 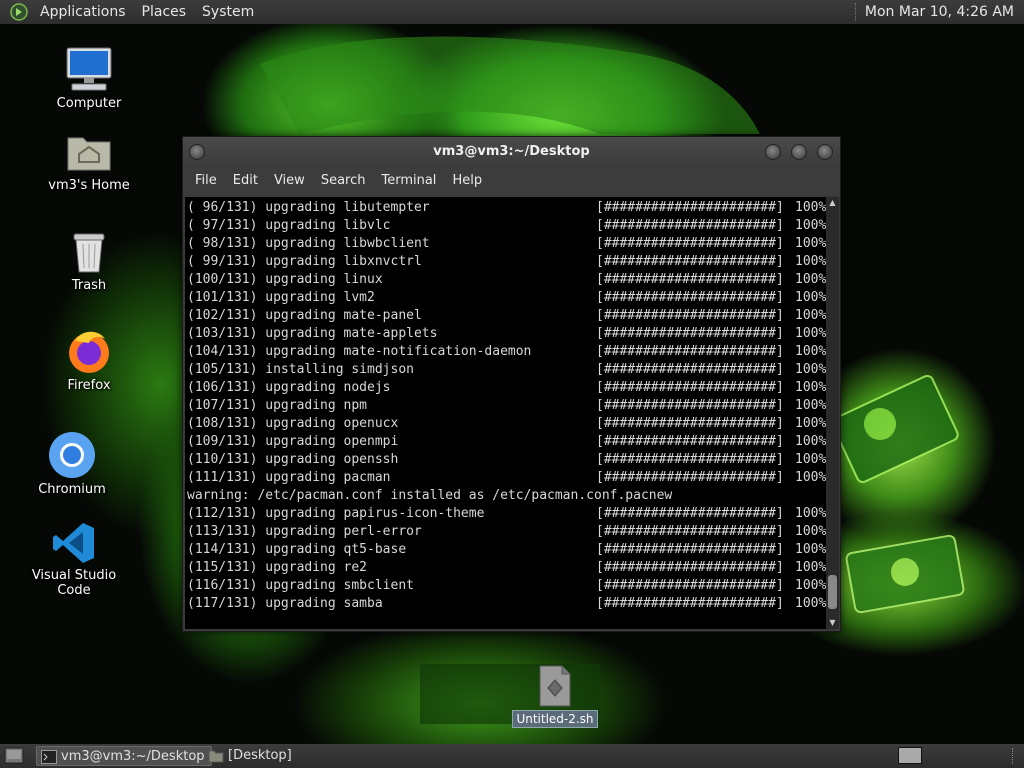 What do you see at coordinates (133, 756) in the screenshot?
I see `taskbar-item-label: vm3@vm3:~/Desktop` at bounding box center [133, 756].